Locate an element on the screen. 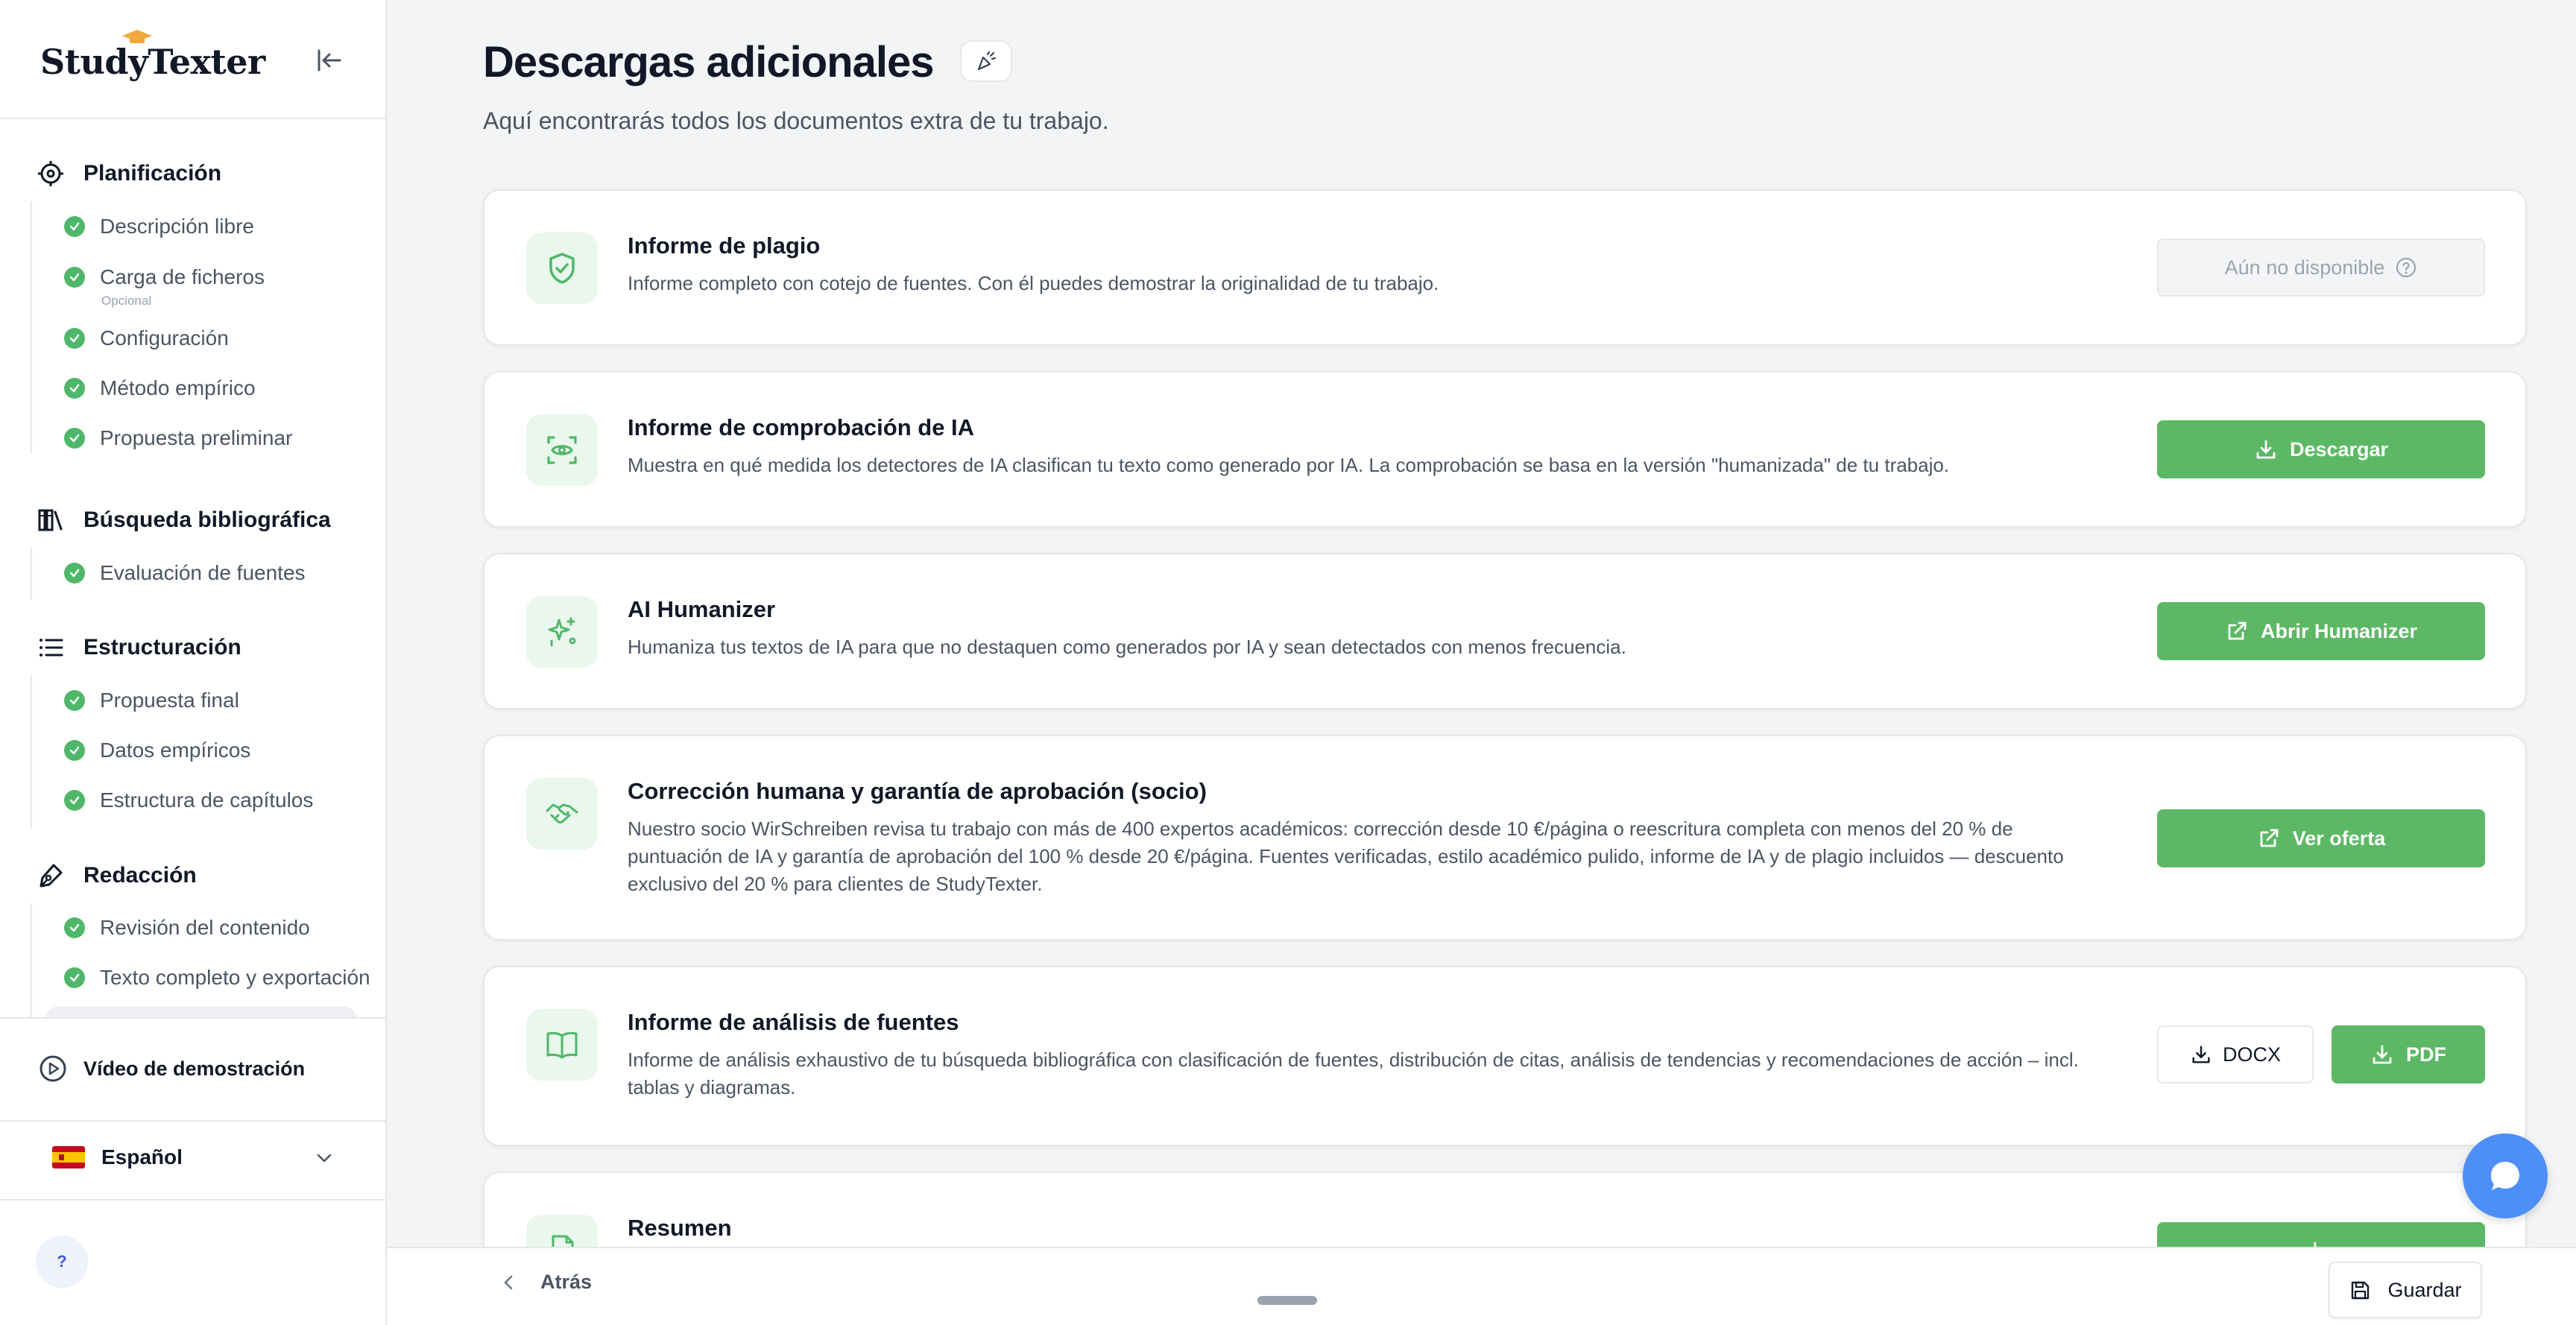 Image resolution: width=2576 pixels, height=1325 pixels. docx-label: DOCX is located at coordinates (2251, 1054).